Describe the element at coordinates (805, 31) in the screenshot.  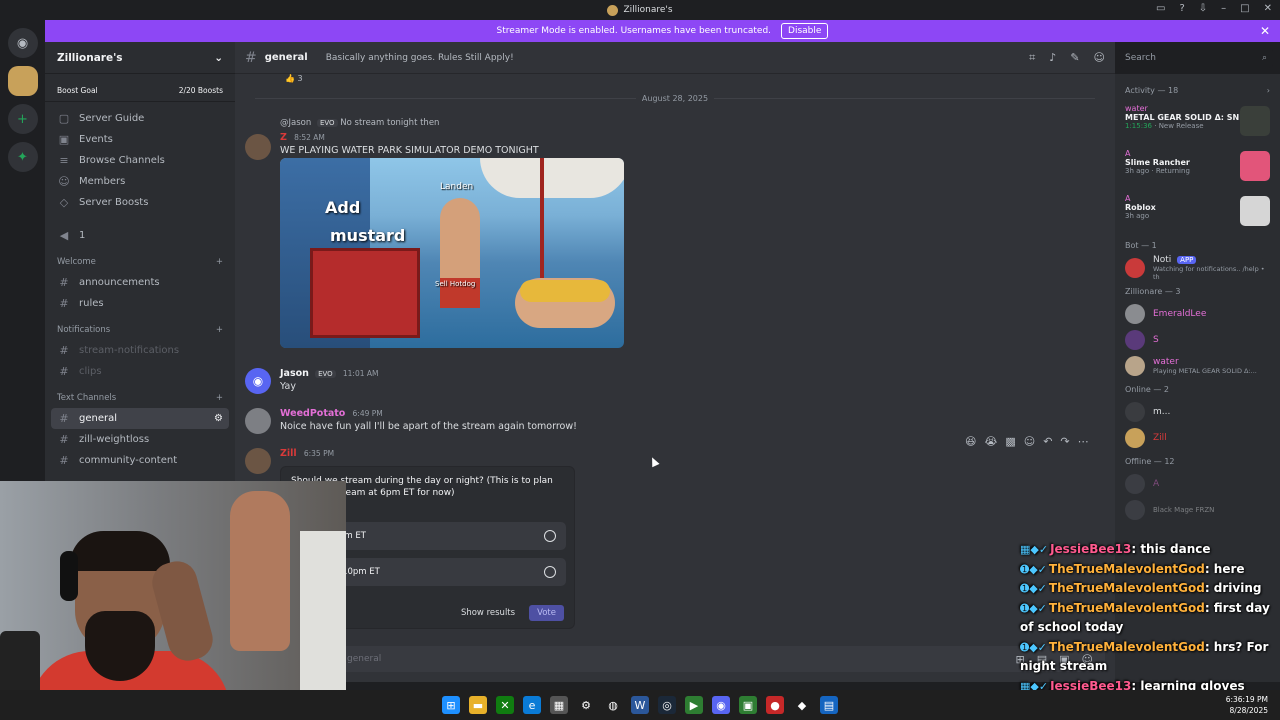
I see `disable-button: Disable` at that location.